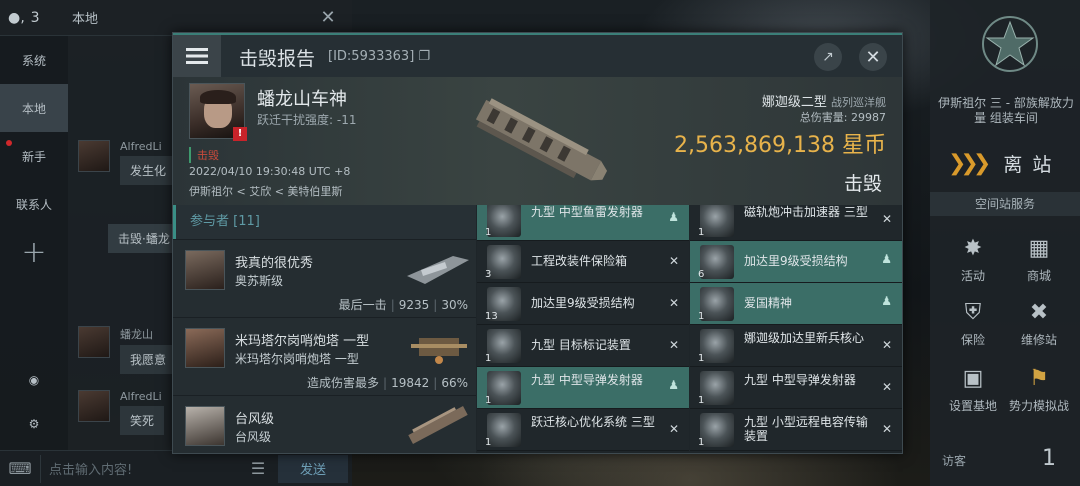  I want to click on member-count: ●‚ 3, so click(31, 18).